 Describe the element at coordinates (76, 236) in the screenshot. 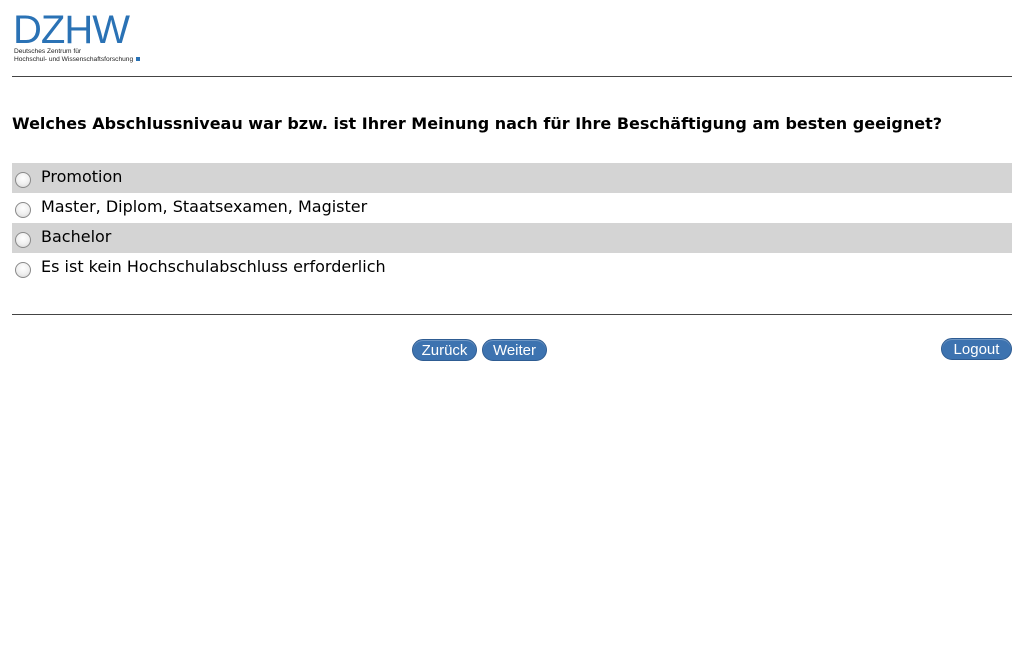

I see `option-label: Bachelor` at that location.